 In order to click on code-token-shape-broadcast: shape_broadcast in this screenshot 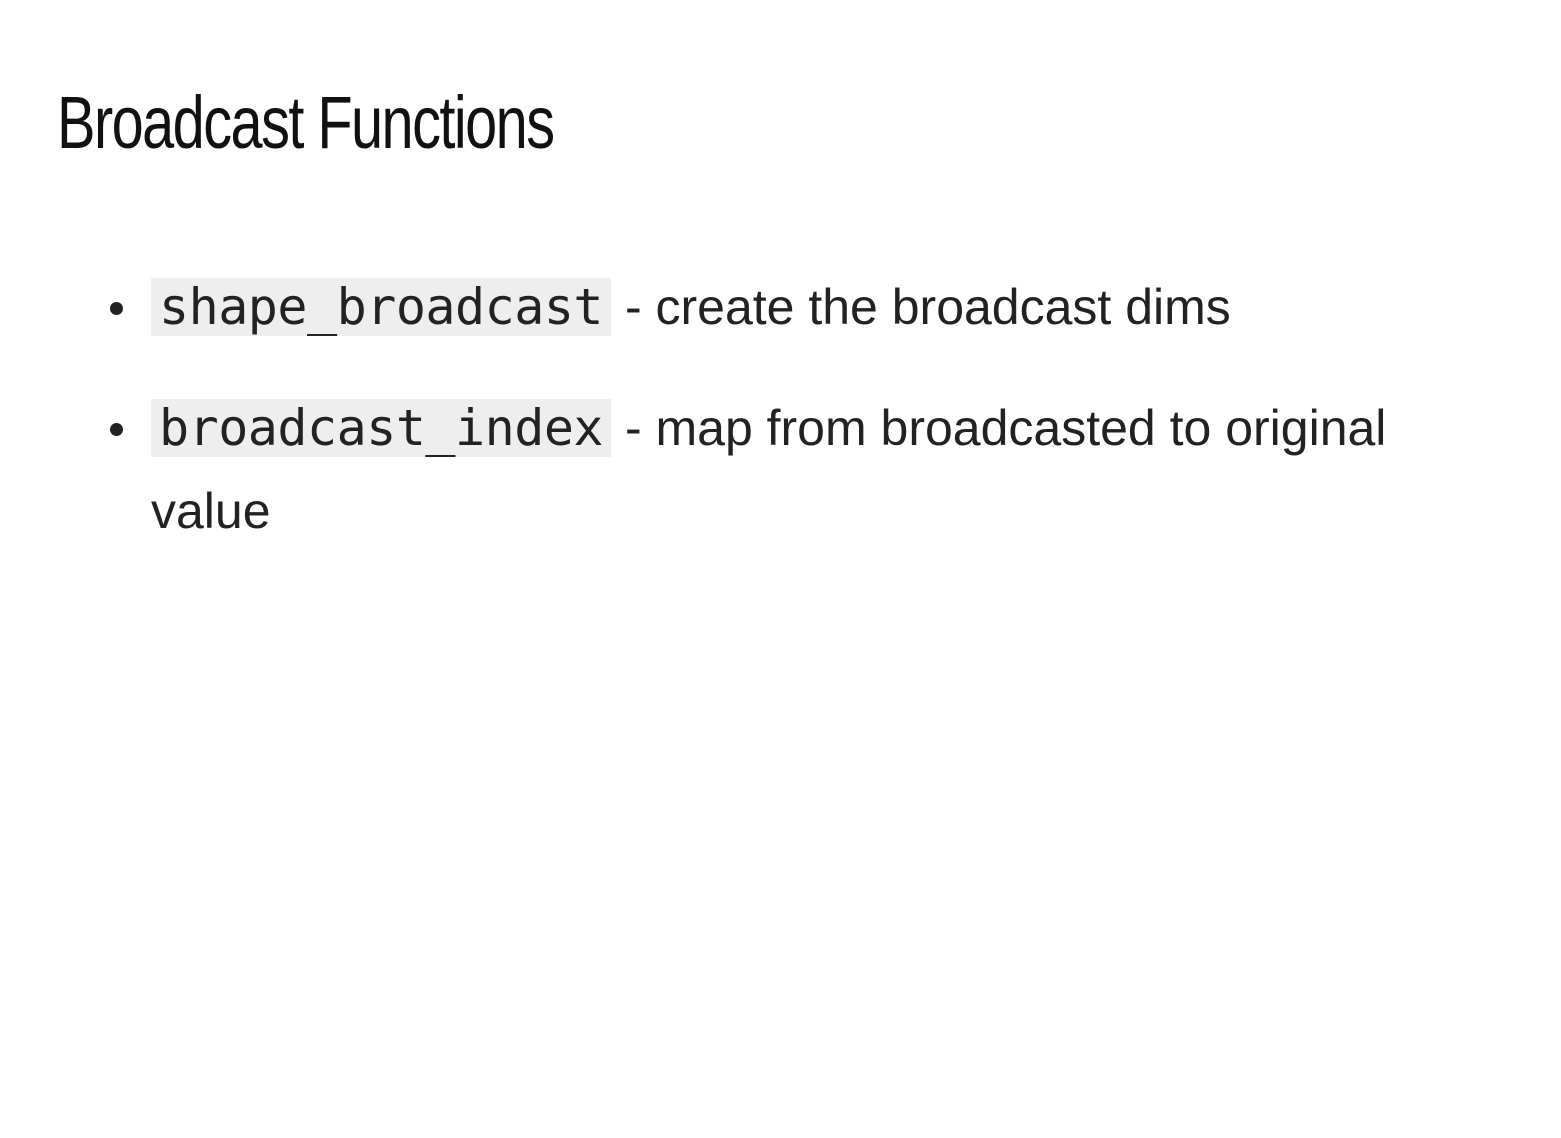, I will do `click(381, 307)`.